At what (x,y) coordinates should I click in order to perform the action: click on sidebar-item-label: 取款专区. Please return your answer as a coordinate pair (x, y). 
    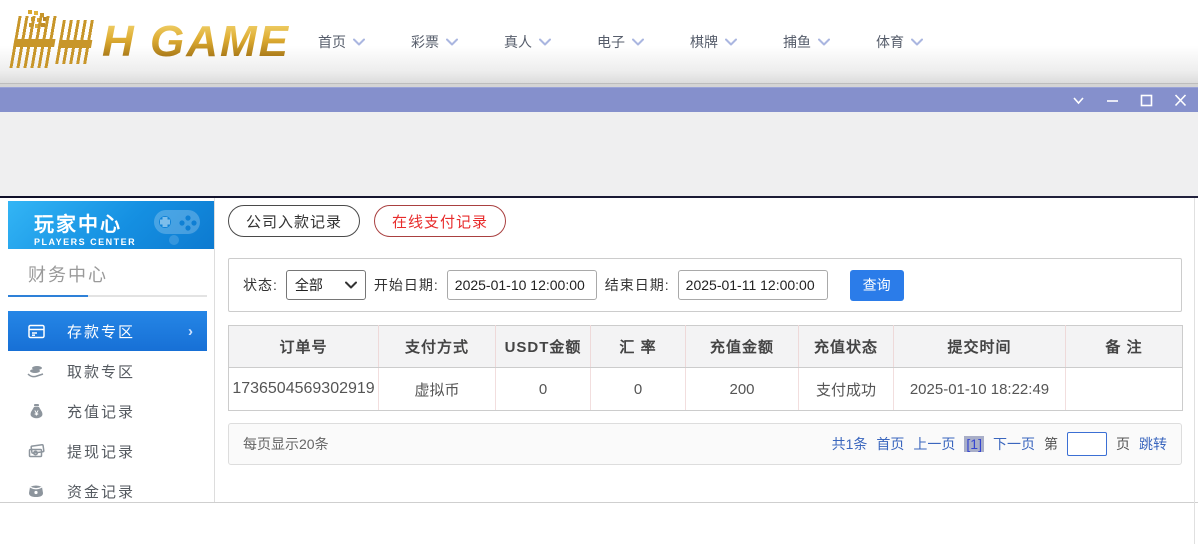
    Looking at the image, I should click on (101, 372).